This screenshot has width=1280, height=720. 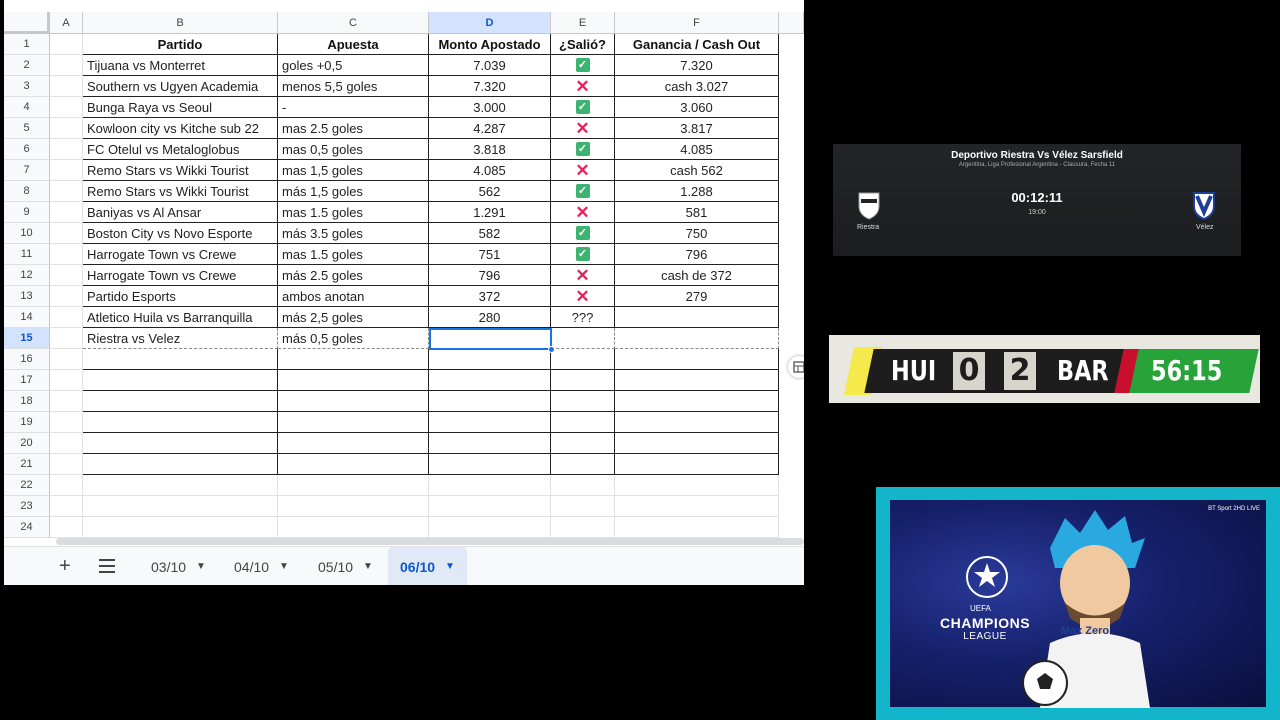 What do you see at coordinates (66, 86) in the screenshot?
I see `cell-a3` at bounding box center [66, 86].